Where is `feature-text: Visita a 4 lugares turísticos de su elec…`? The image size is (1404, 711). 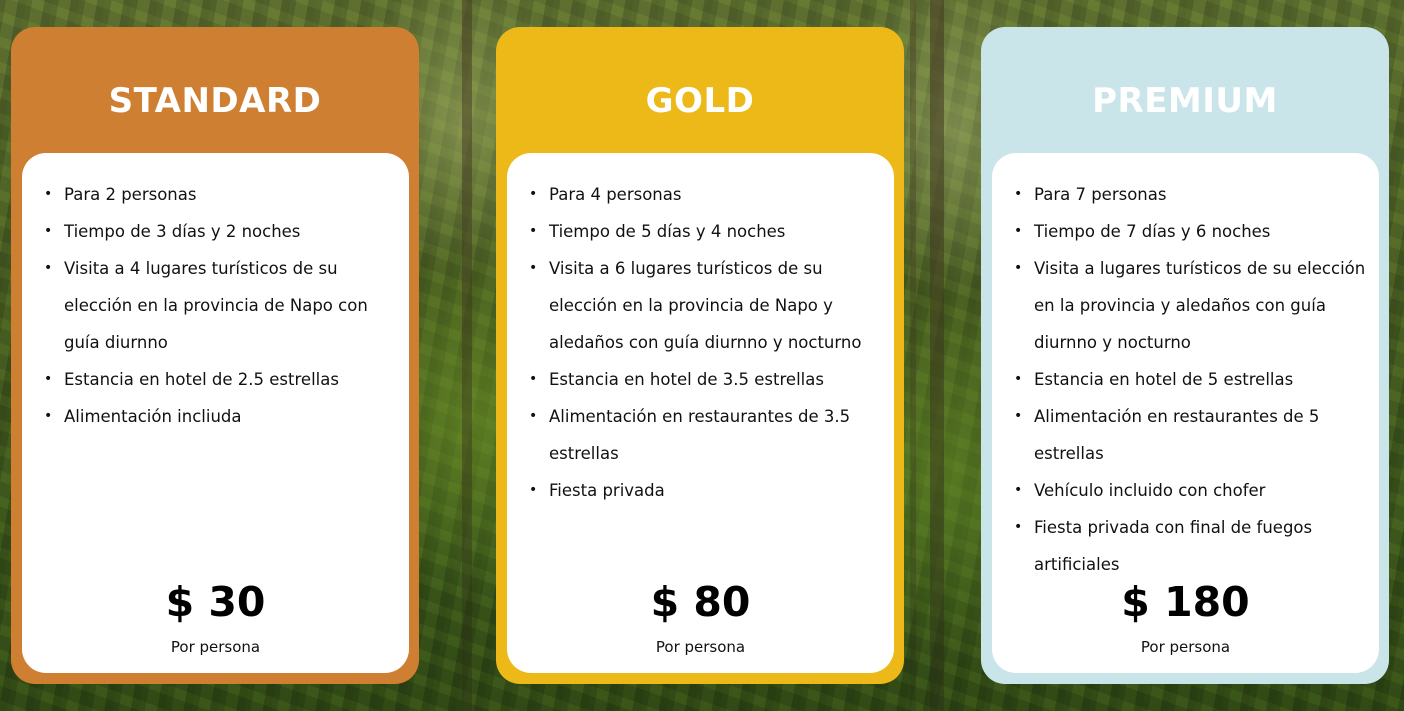 feature-text: Visita a 4 lugares turísticos de su elec… is located at coordinates (216, 305).